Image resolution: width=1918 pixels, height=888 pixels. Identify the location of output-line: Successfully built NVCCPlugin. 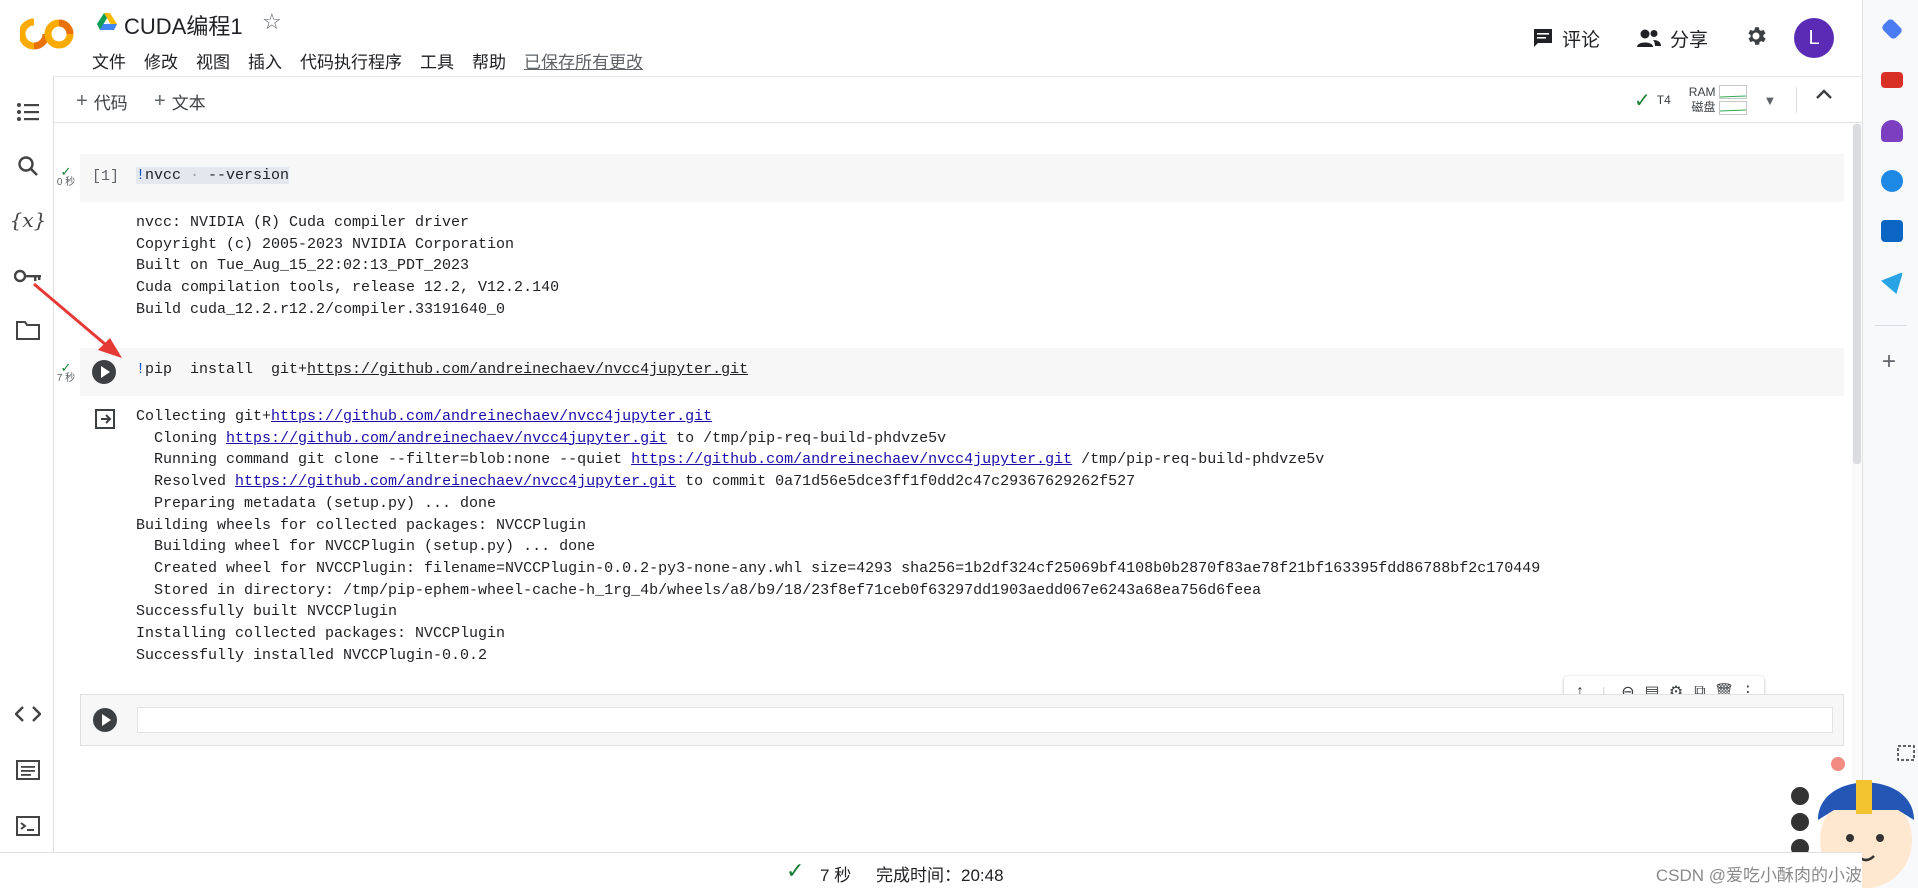
(267, 612).